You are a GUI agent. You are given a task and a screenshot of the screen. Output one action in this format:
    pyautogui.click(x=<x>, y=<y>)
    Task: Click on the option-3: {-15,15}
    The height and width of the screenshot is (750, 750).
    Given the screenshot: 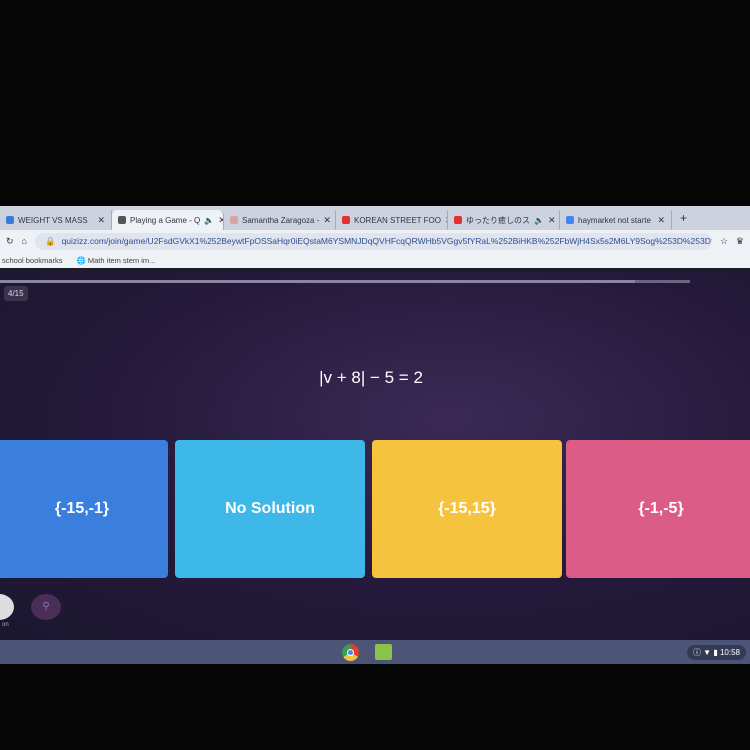 What is the action you would take?
    pyautogui.click(x=467, y=509)
    